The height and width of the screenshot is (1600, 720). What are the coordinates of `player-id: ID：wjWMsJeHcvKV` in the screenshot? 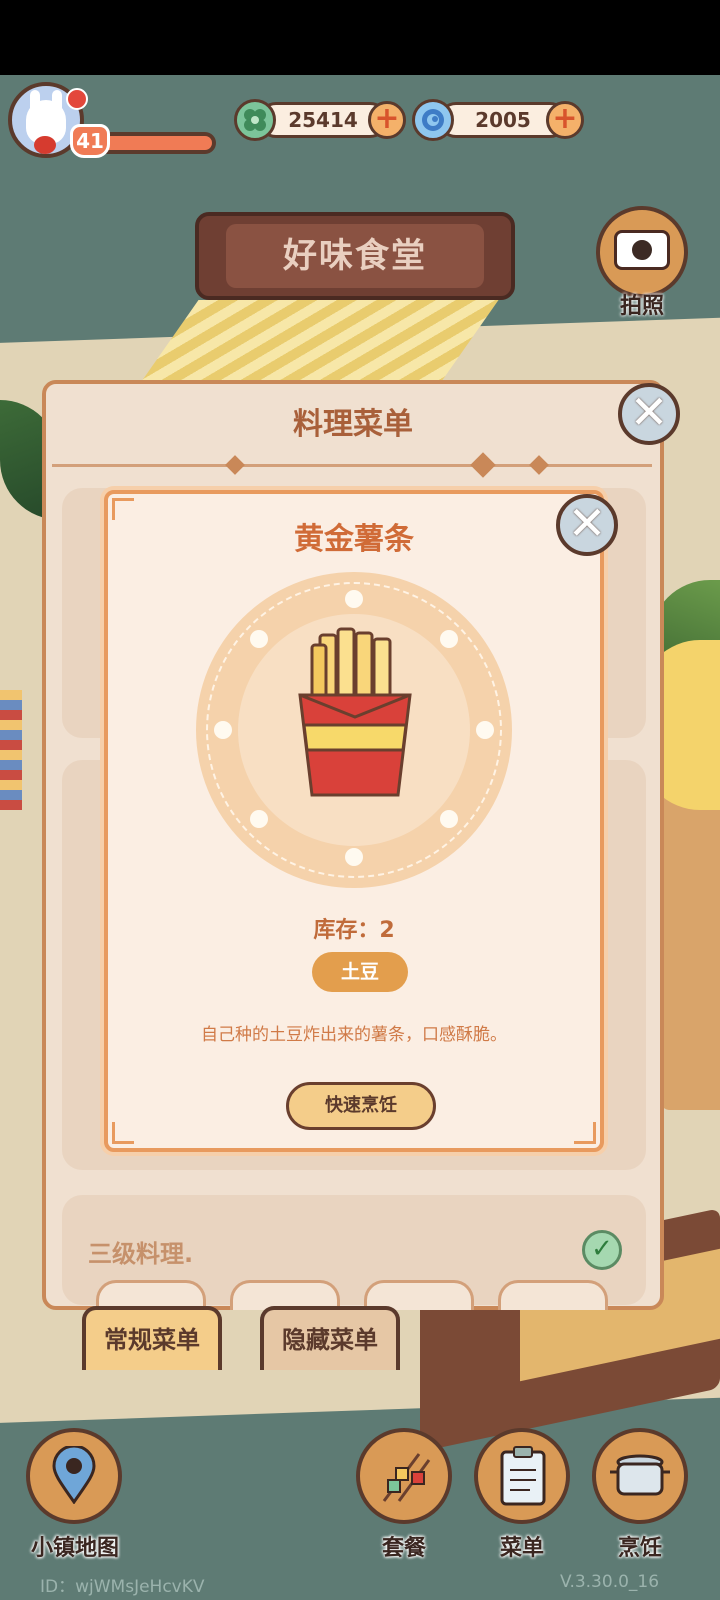 It's located at (122, 1587).